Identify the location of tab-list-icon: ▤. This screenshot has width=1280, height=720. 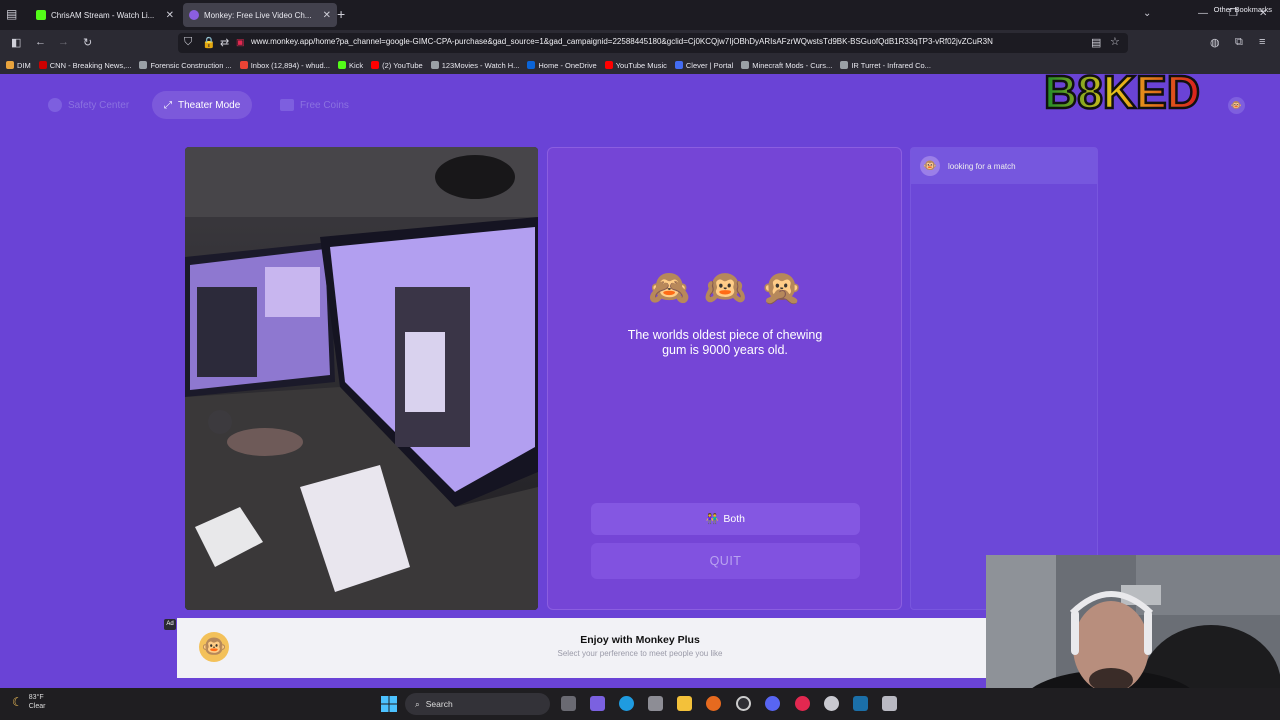
(14, 15).